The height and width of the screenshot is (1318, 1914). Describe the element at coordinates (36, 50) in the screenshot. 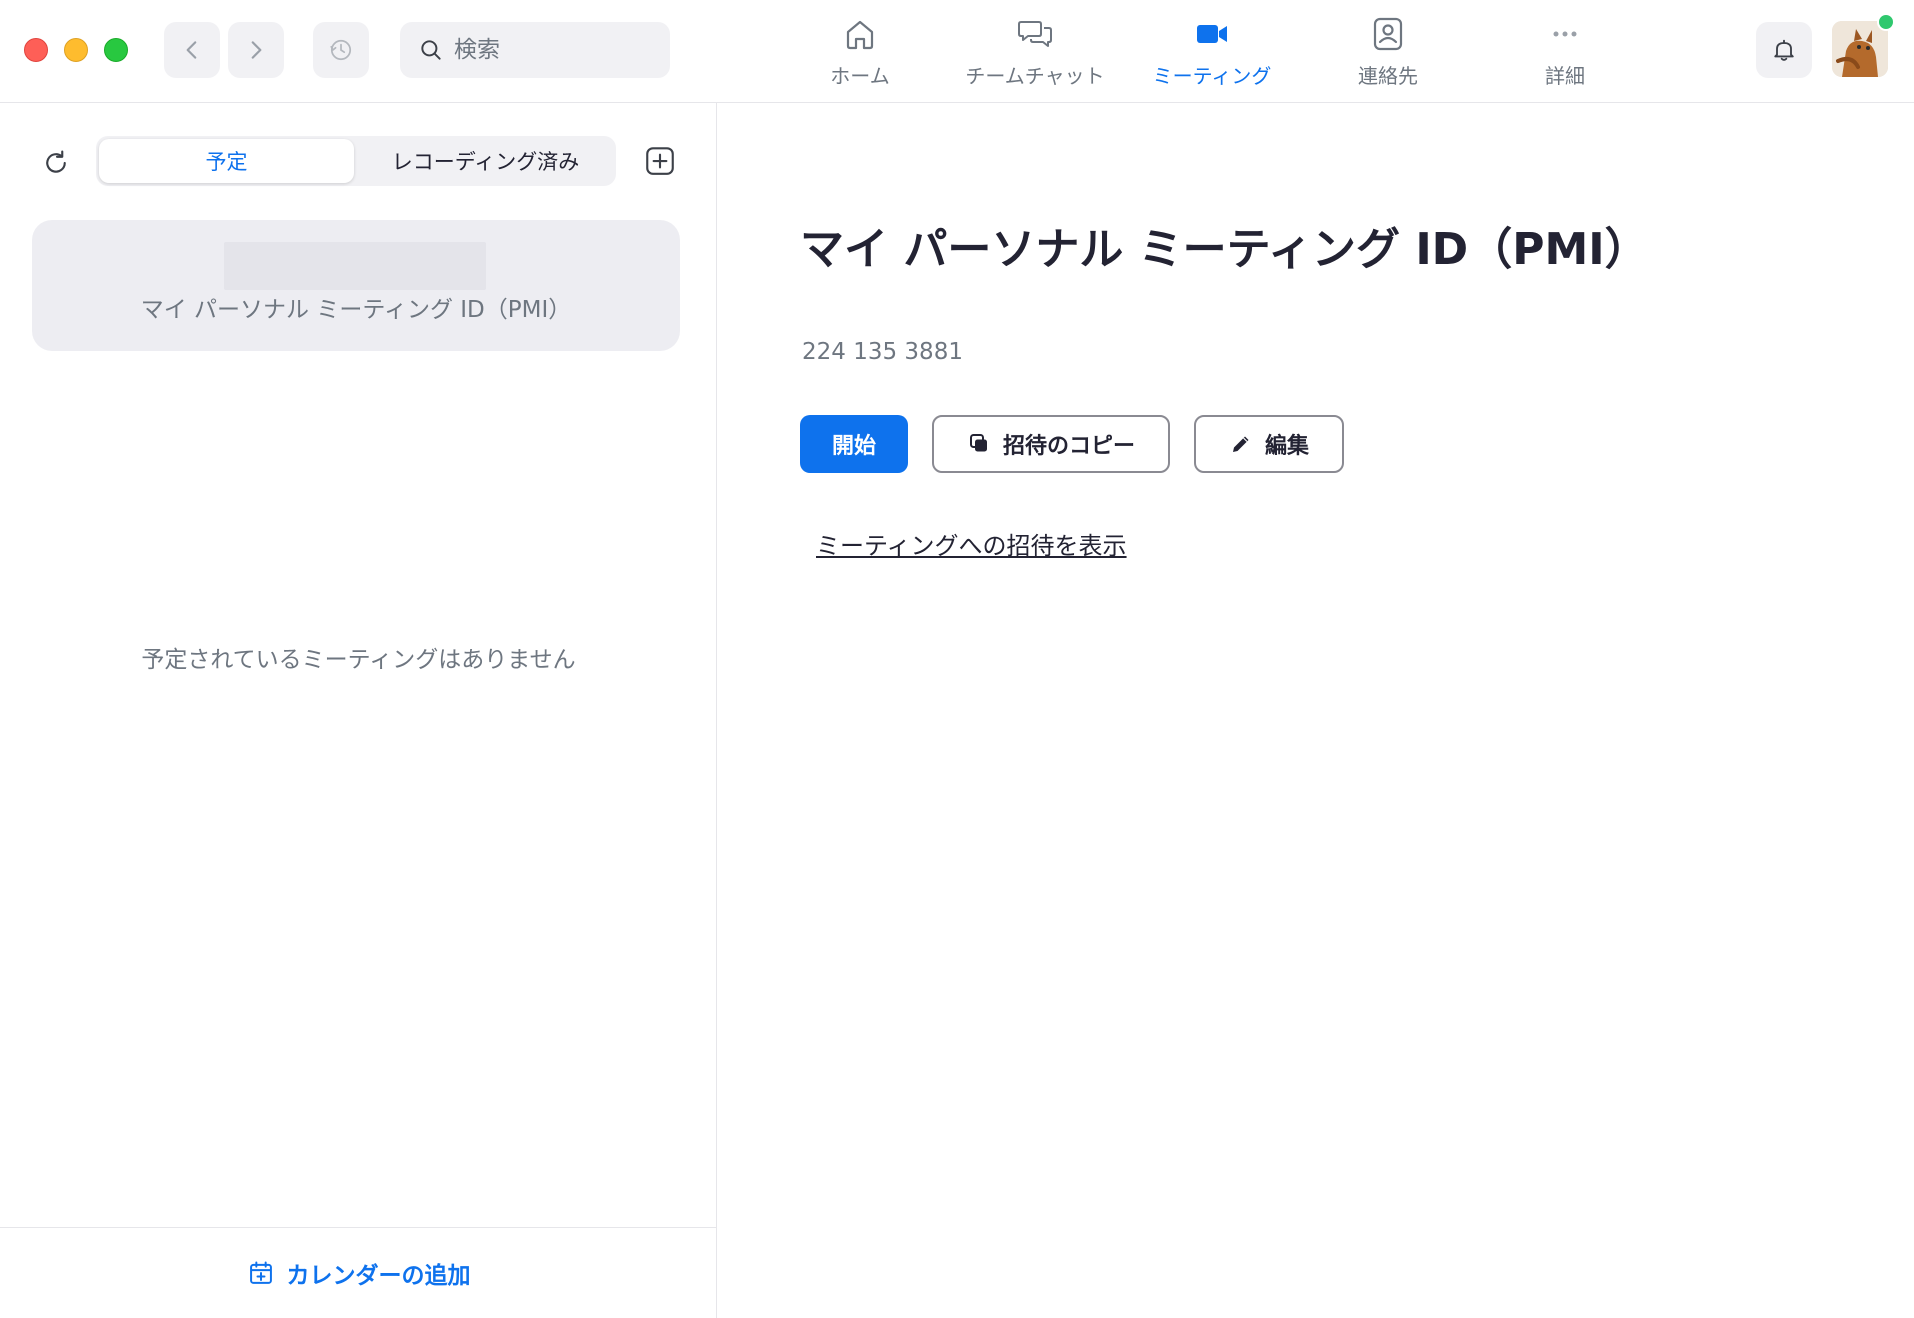

I see `window-close-button` at that location.